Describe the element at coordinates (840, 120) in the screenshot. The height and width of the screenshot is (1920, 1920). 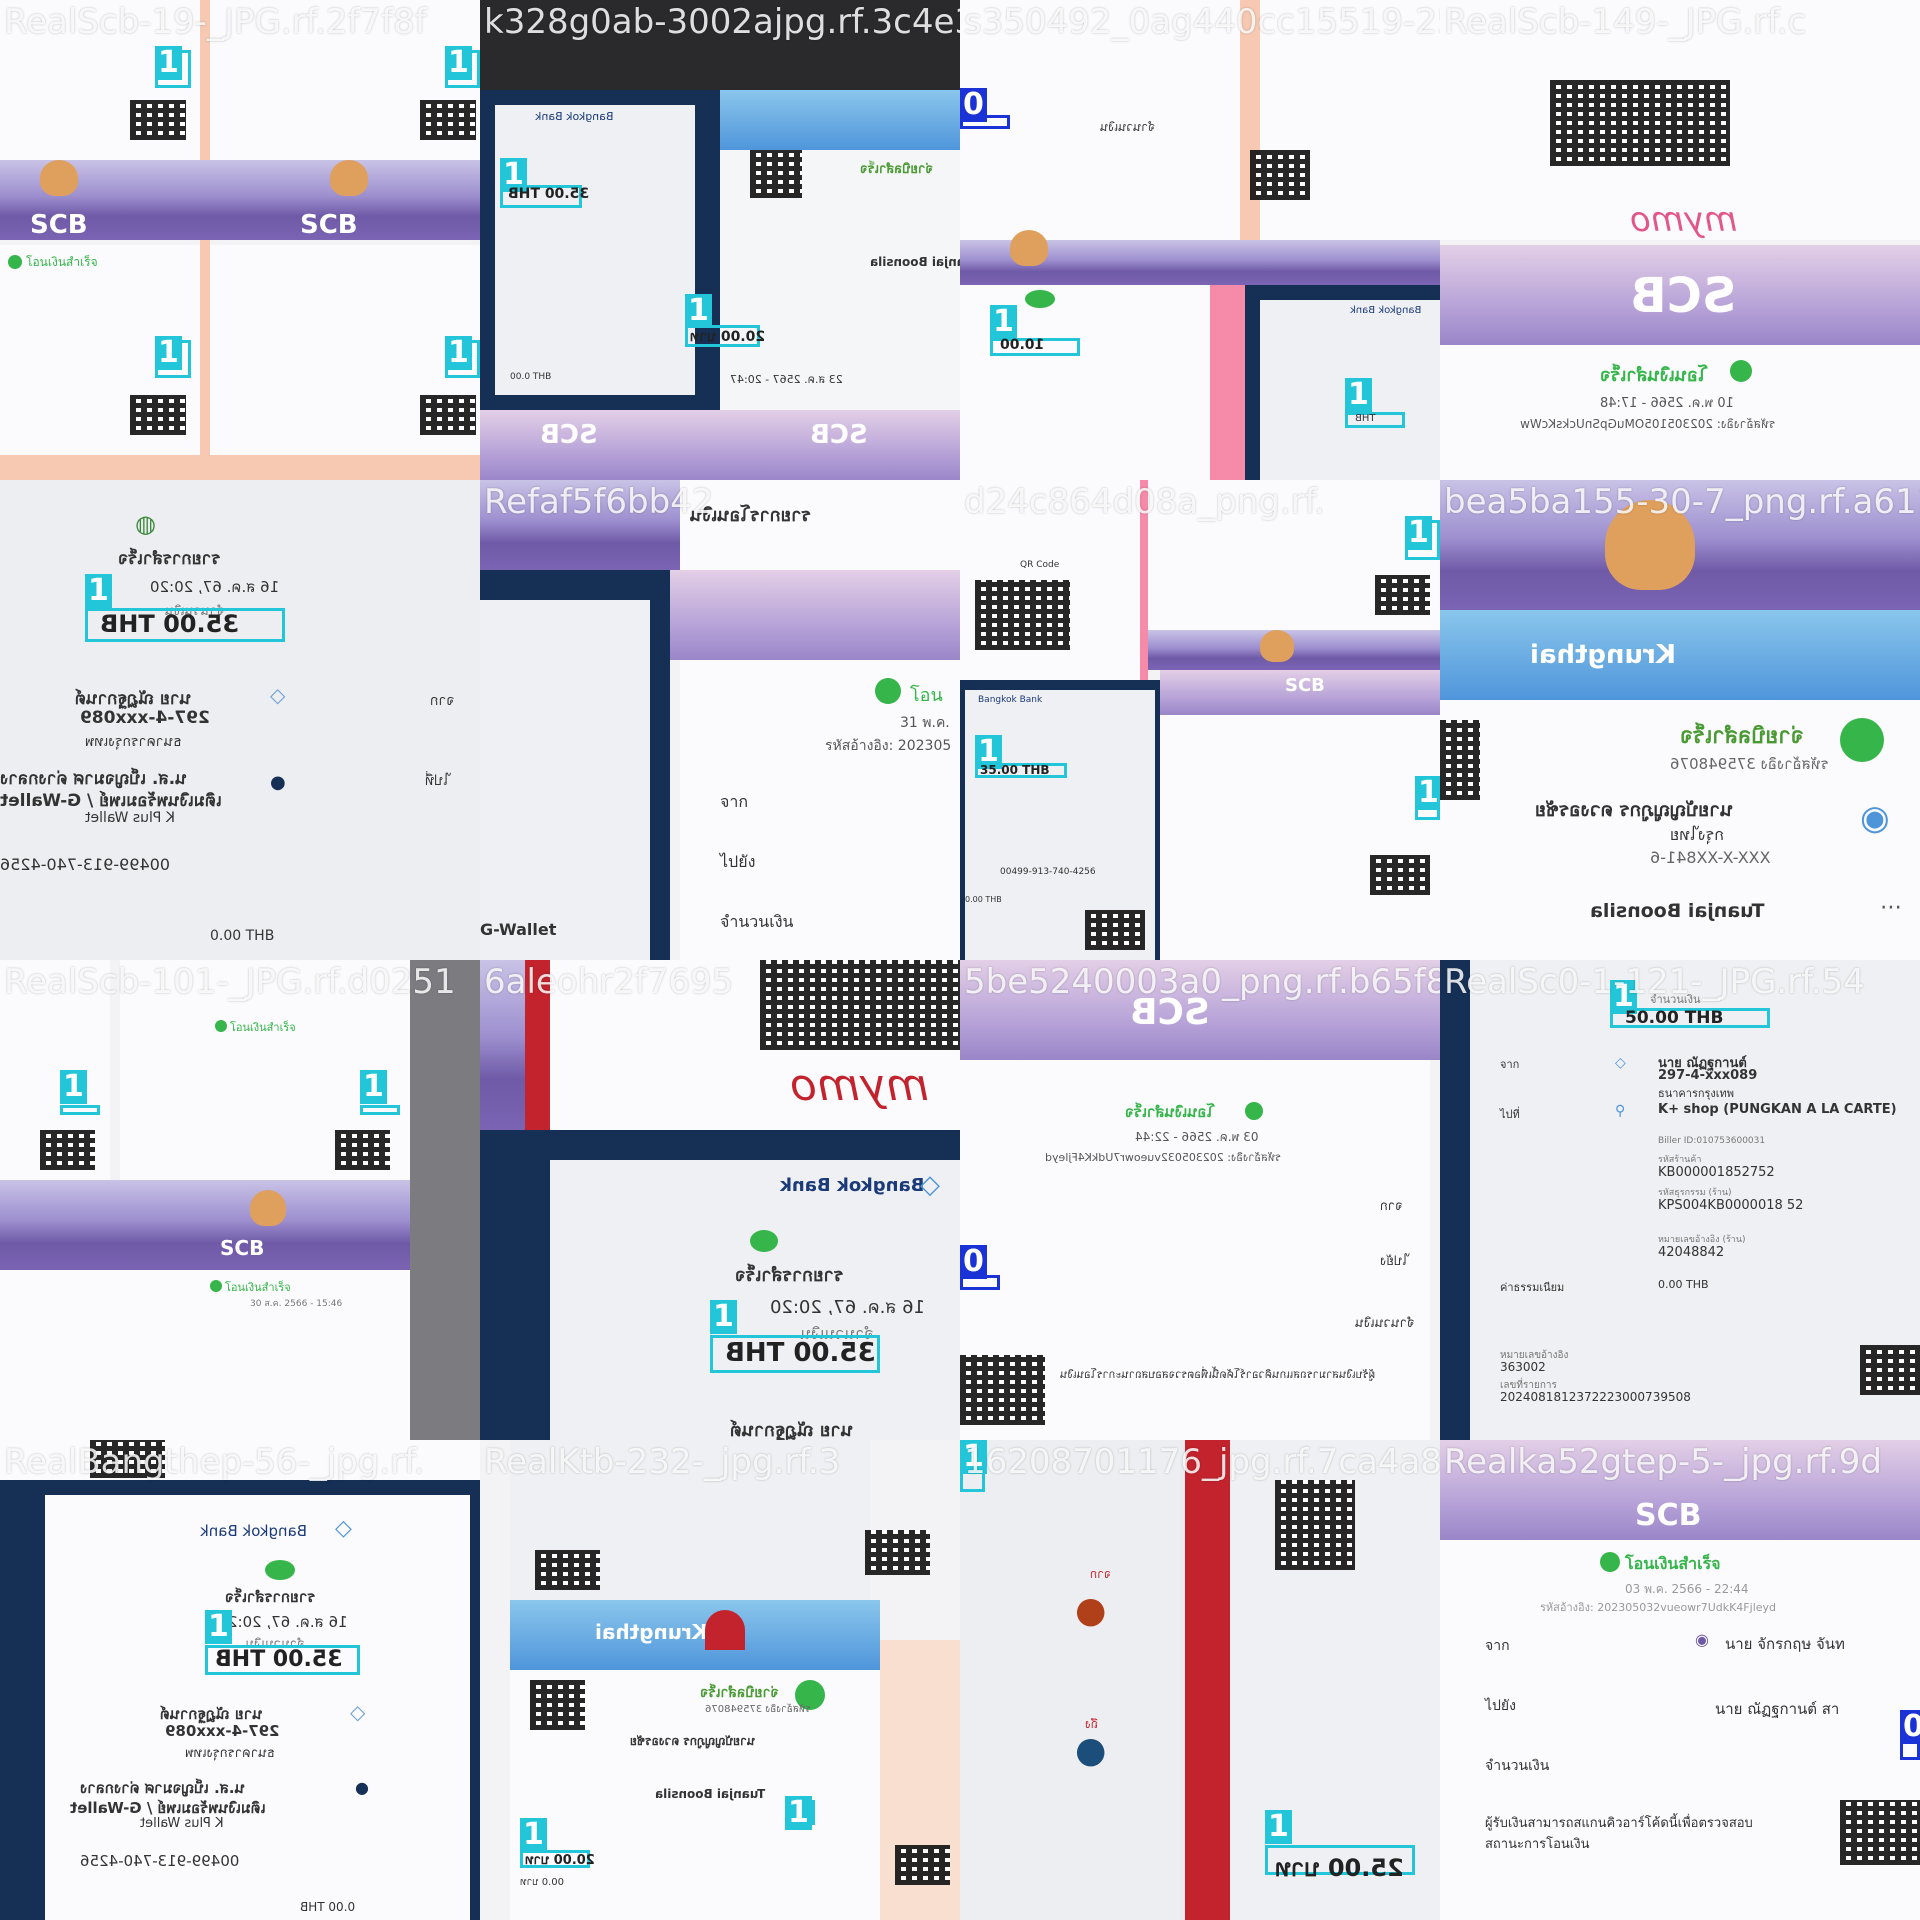
I see `krungthai-banner` at that location.